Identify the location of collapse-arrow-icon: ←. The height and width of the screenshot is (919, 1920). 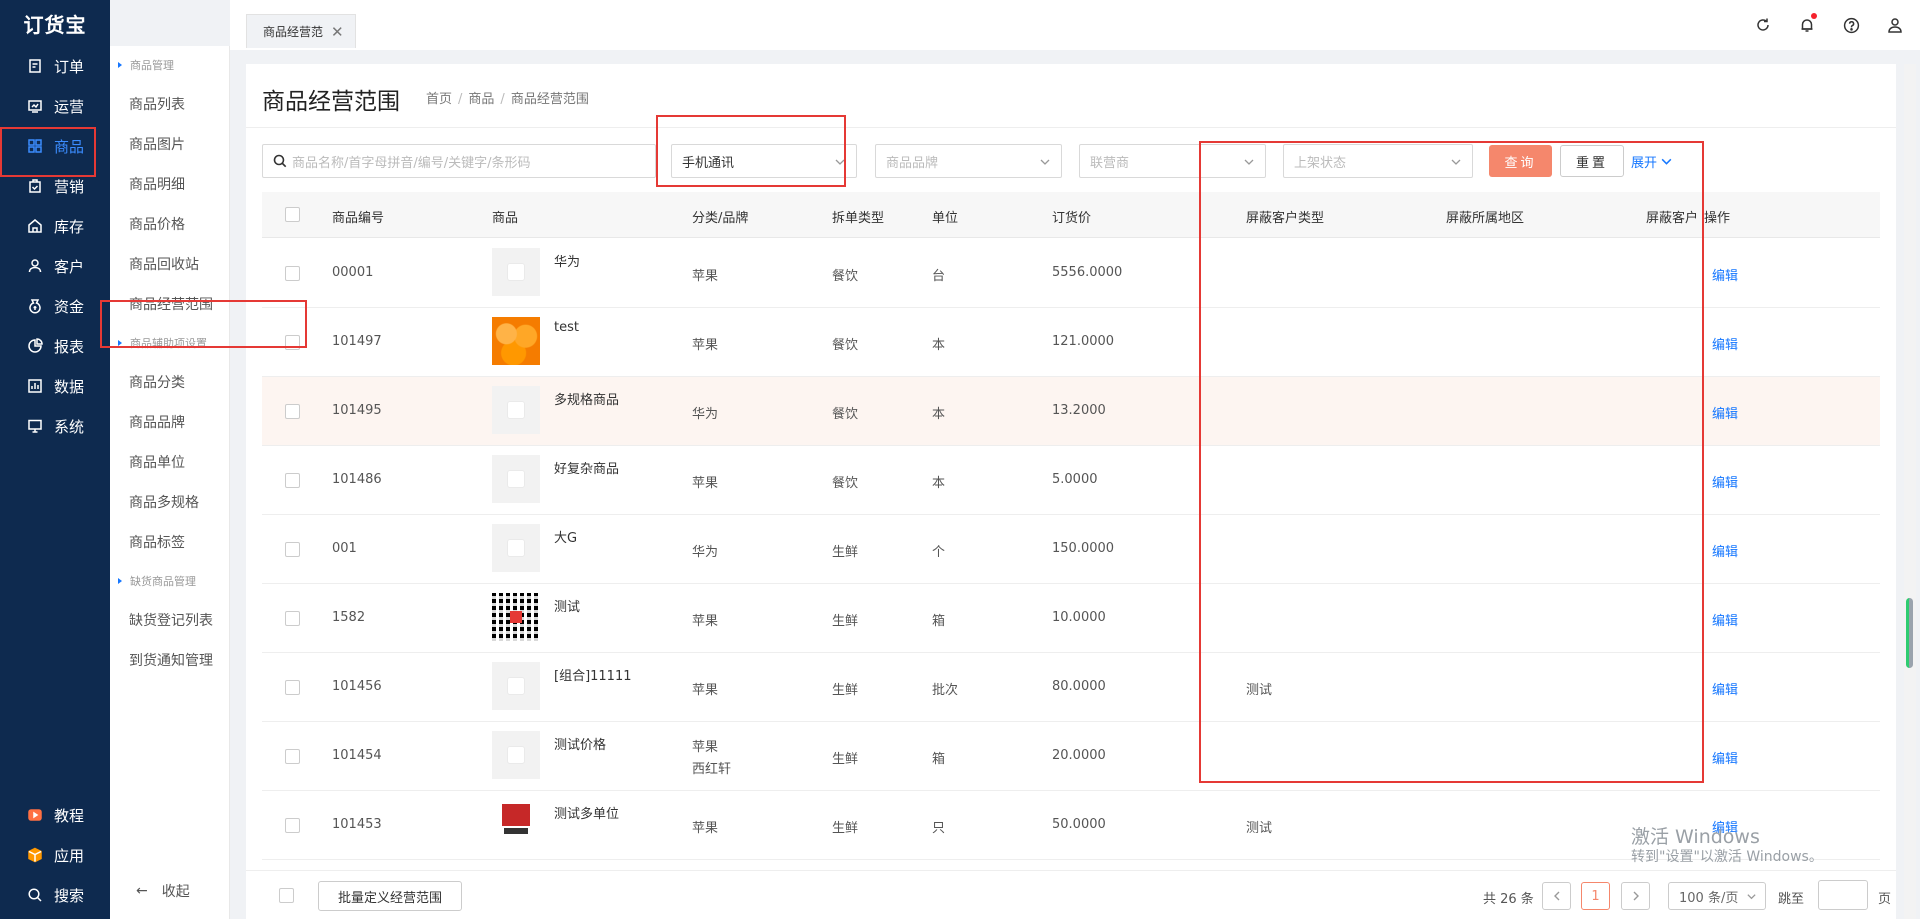
(142, 891).